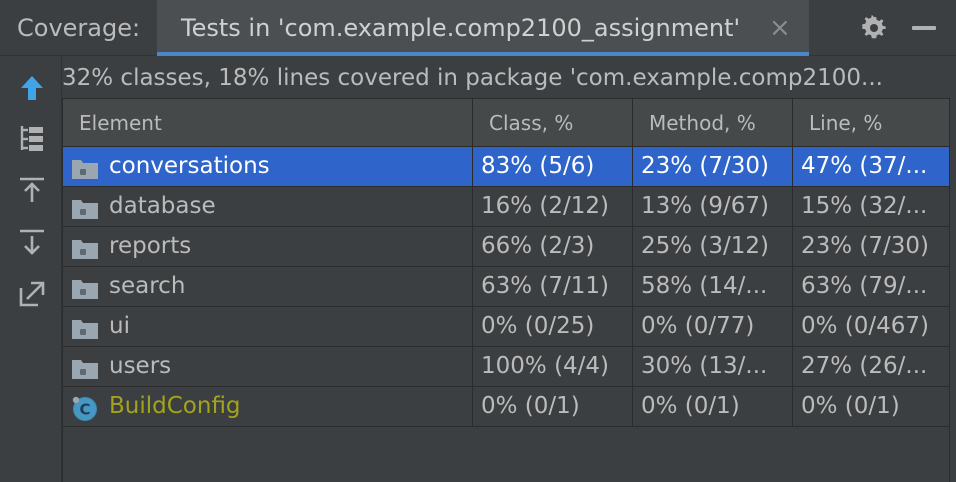 The image size is (956, 482). Describe the element at coordinates (553, 123) in the screenshot. I see `column-header-class: Class, %` at that location.